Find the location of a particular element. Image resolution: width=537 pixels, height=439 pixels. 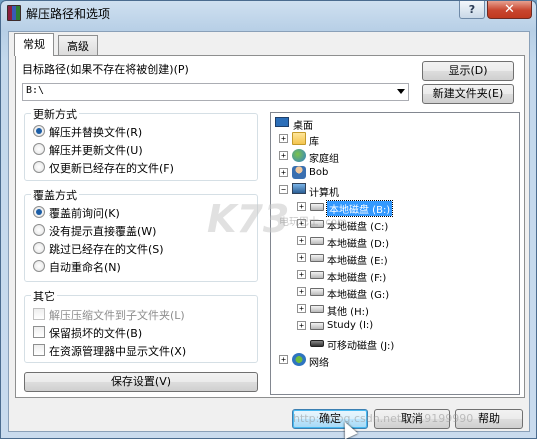

collapse-icon: − is located at coordinates (283, 189).